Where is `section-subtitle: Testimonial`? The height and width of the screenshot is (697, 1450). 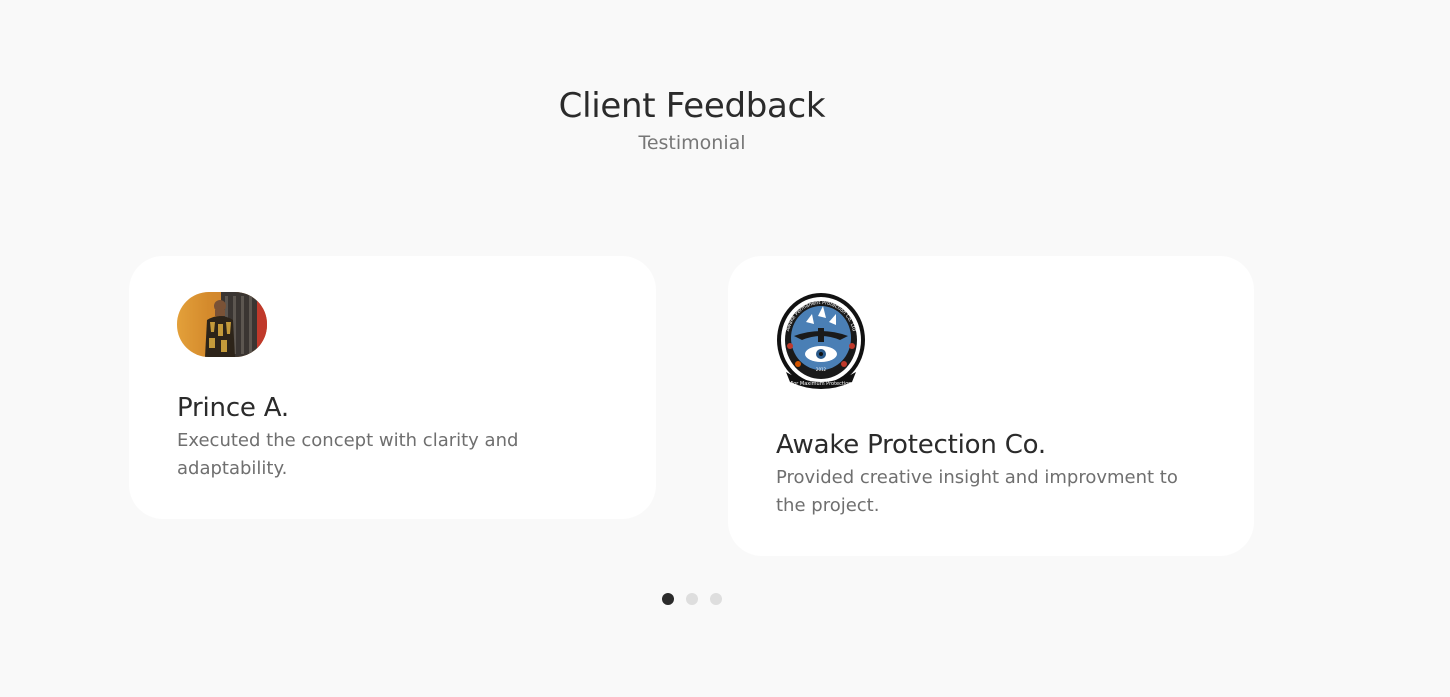 section-subtitle: Testimonial is located at coordinates (692, 143).